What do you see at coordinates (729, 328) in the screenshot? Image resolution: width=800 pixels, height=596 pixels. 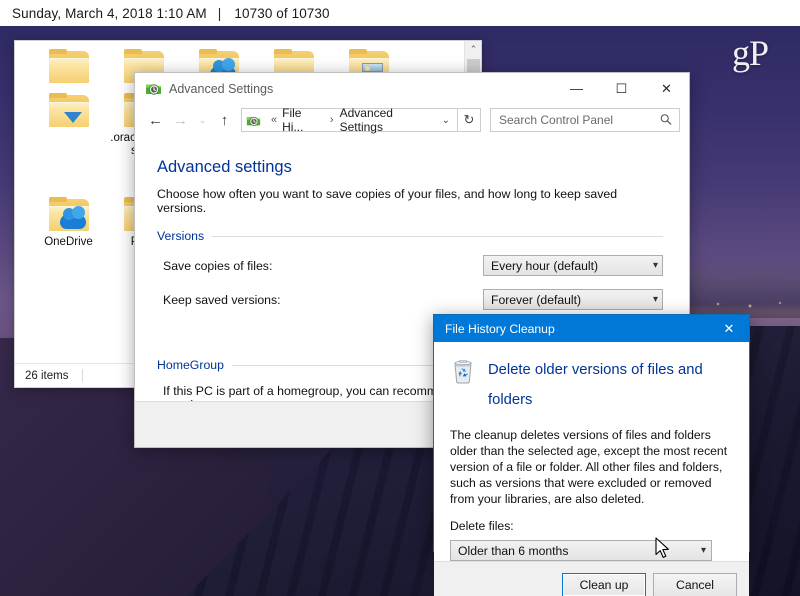 I see `dialog-close-button: ✕` at bounding box center [729, 328].